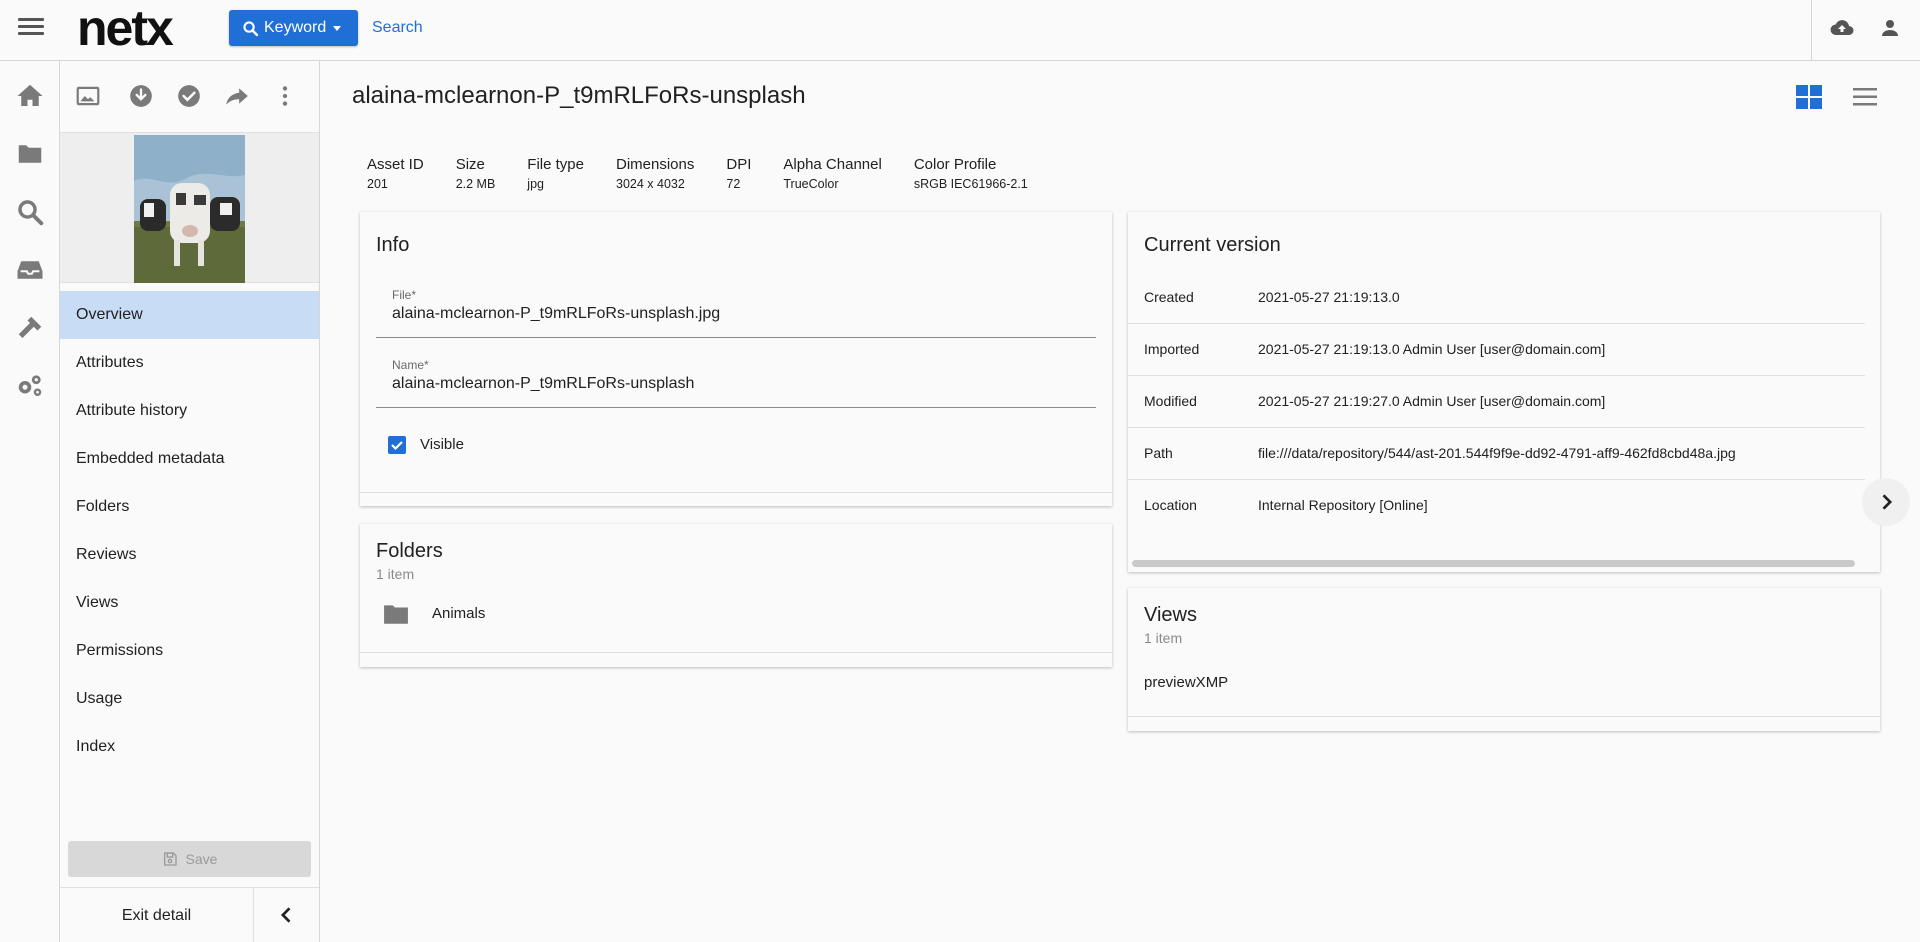 Image resolution: width=1920 pixels, height=942 pixels. What do you see at coordinates (738, 173) in the screenshot?
I see `meta-dpi: DPI 72` at bounding box center [738, 173].